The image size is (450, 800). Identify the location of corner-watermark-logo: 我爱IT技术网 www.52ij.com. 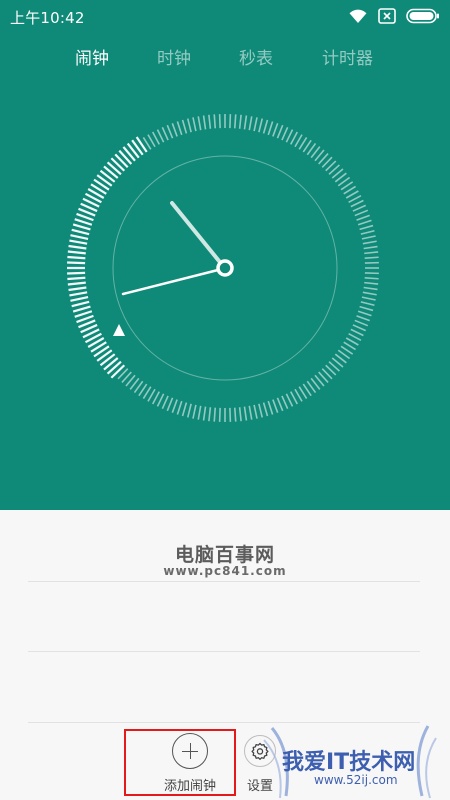
(347, 761).